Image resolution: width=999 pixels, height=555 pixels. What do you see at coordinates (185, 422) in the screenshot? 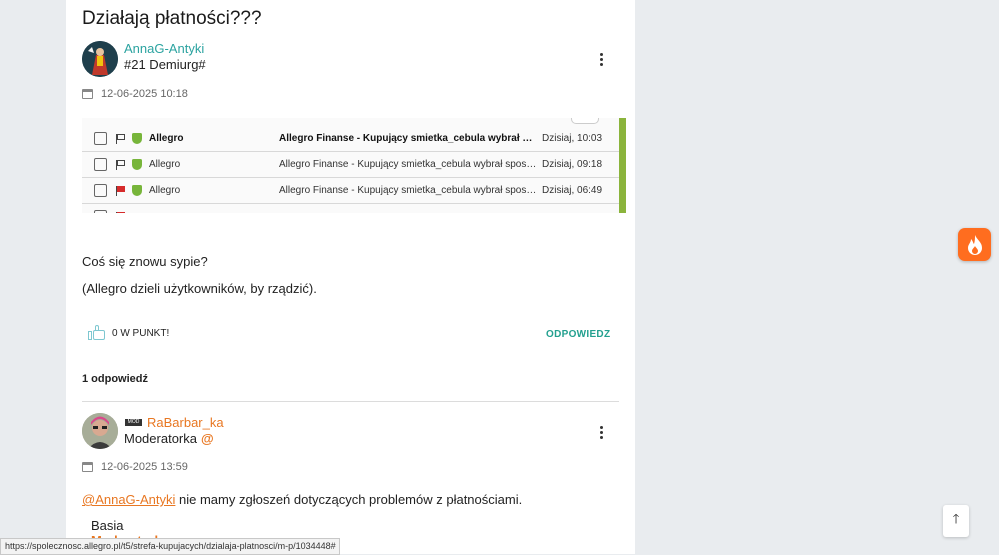
I see `reply-author-name: RaBarbar_ka` at bounding box center [185, 422].